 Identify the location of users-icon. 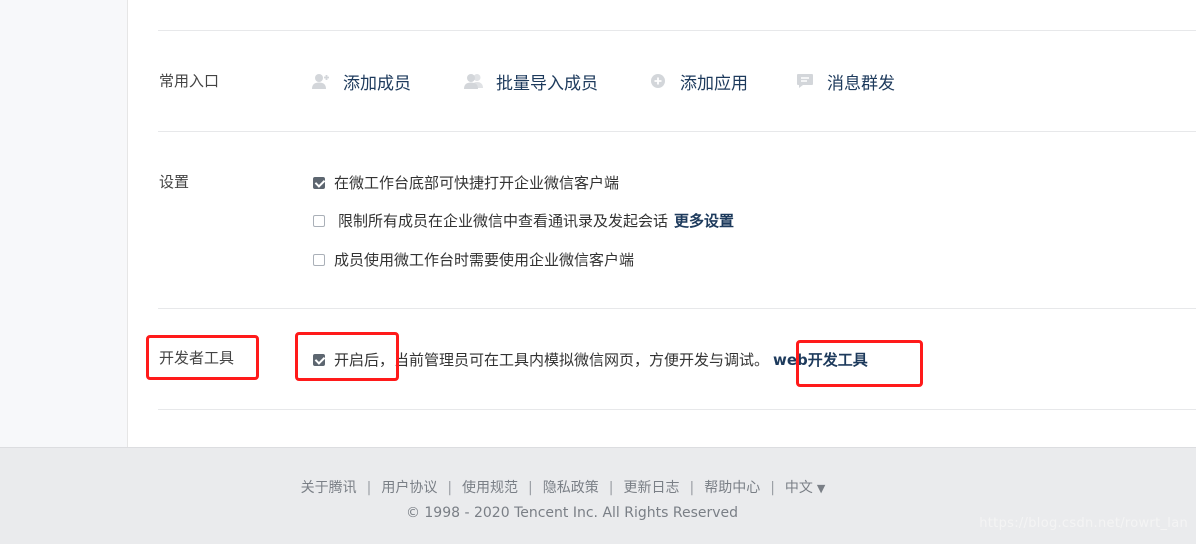
(474, 81).